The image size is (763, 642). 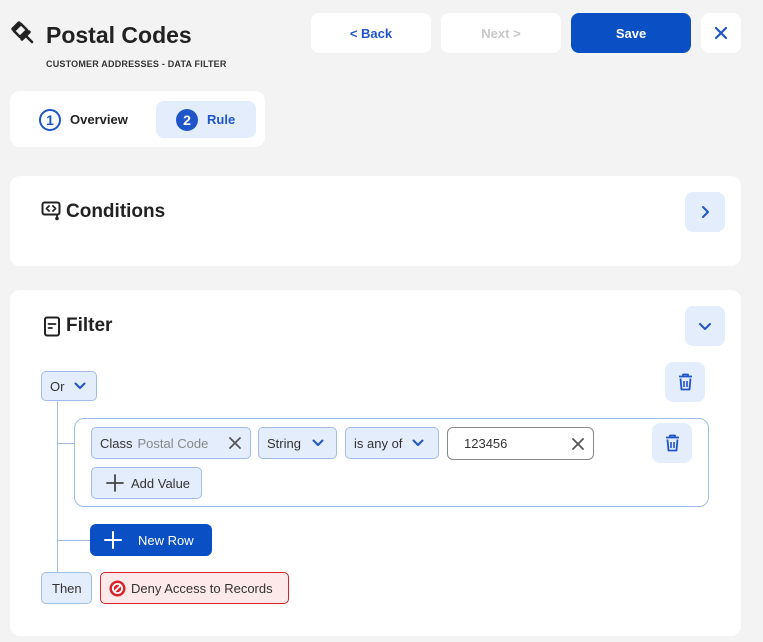 I want to click on filter-title: Filter, so click(x=89, y=325).